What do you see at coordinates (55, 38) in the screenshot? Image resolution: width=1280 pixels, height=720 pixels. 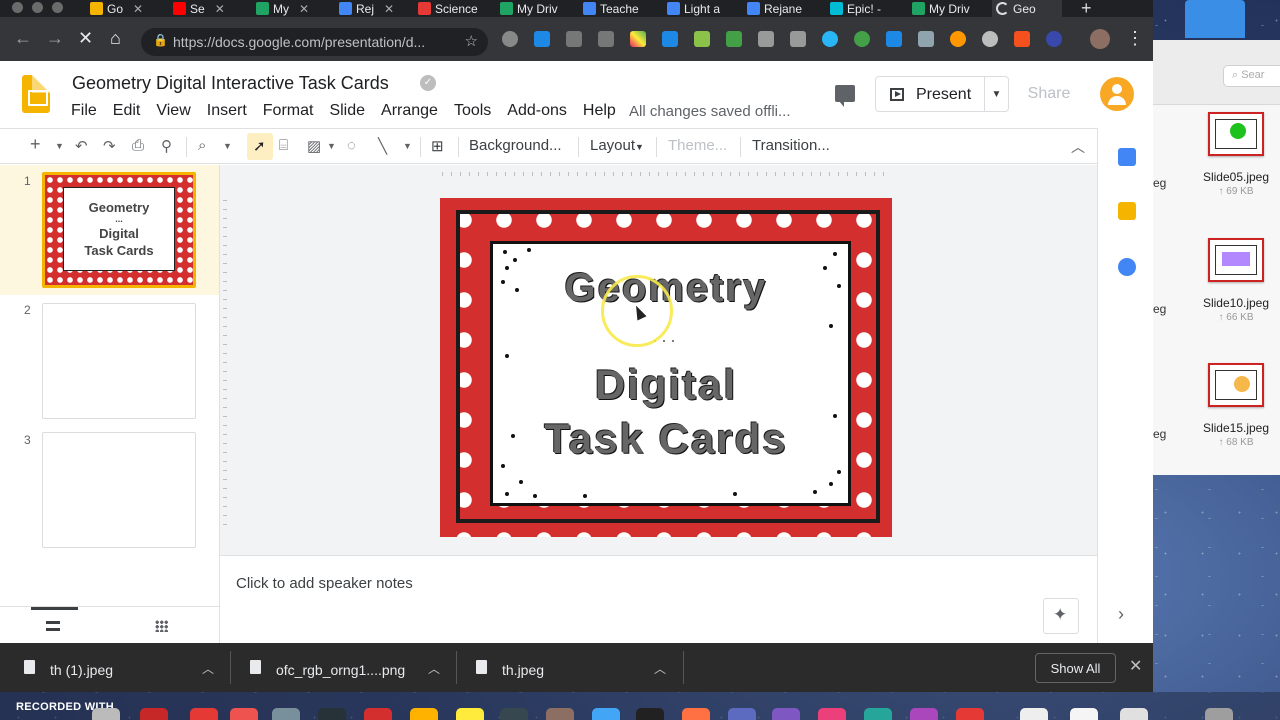 I see `forward-icon: →` at bounding box center [55, 38].